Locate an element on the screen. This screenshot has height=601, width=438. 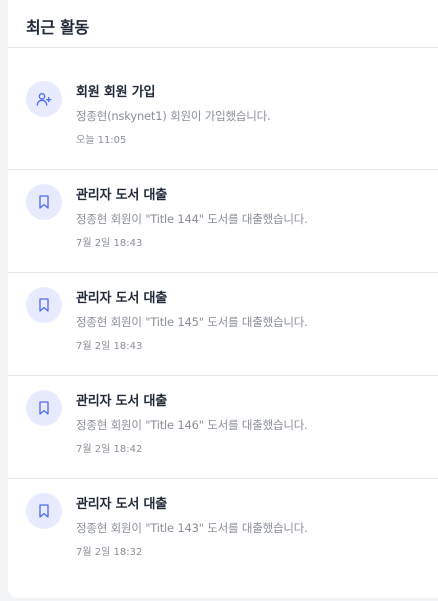
user-plus-icon is located at coordinates (44, 99).